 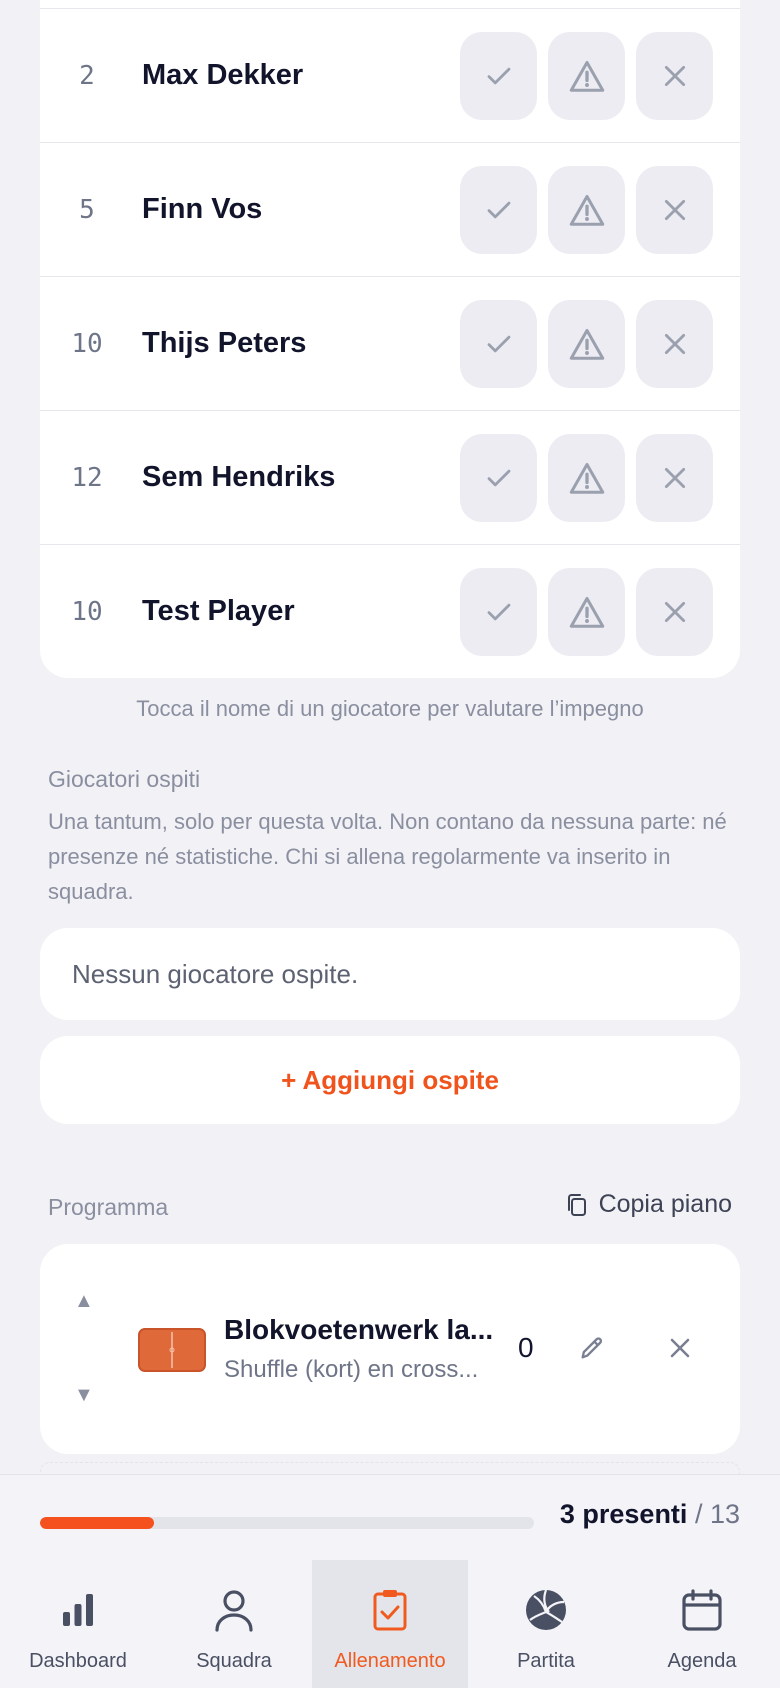 What do you see at coordinates (97, 1523) in the screenshot?
I see `attendance-progress-fill` at bounding box center [97, 1523].